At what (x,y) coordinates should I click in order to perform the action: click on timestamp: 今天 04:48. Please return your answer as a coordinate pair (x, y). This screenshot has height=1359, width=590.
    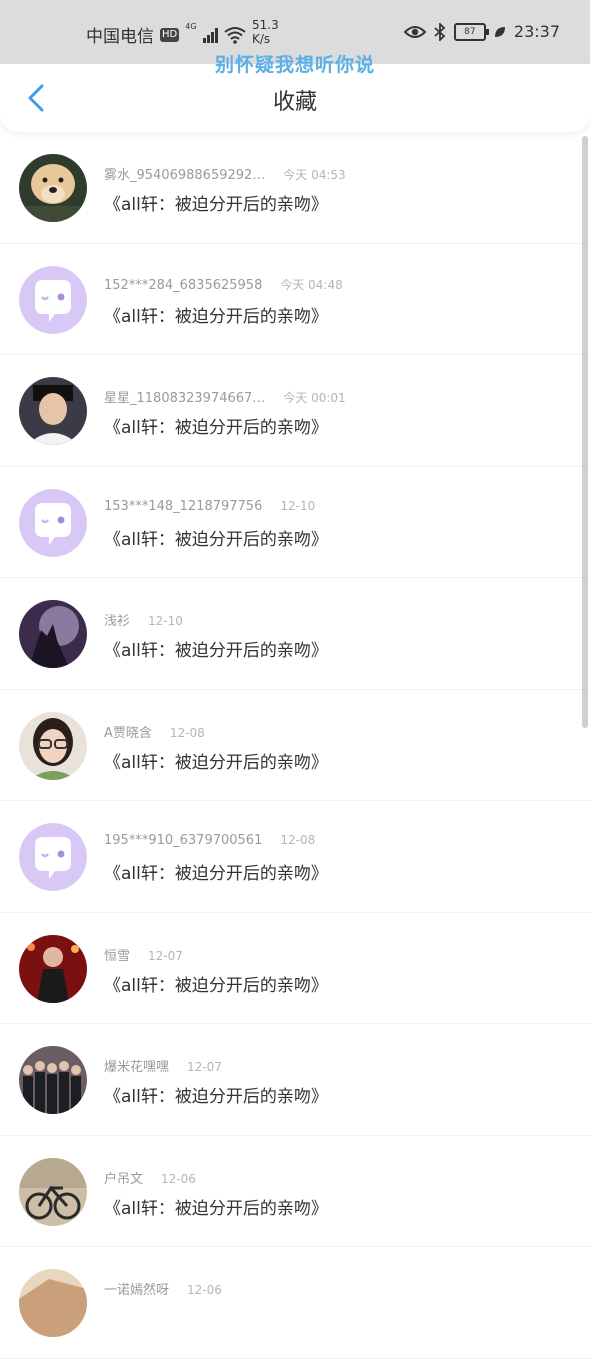
    Looking at the image, I should click on (311, 284).